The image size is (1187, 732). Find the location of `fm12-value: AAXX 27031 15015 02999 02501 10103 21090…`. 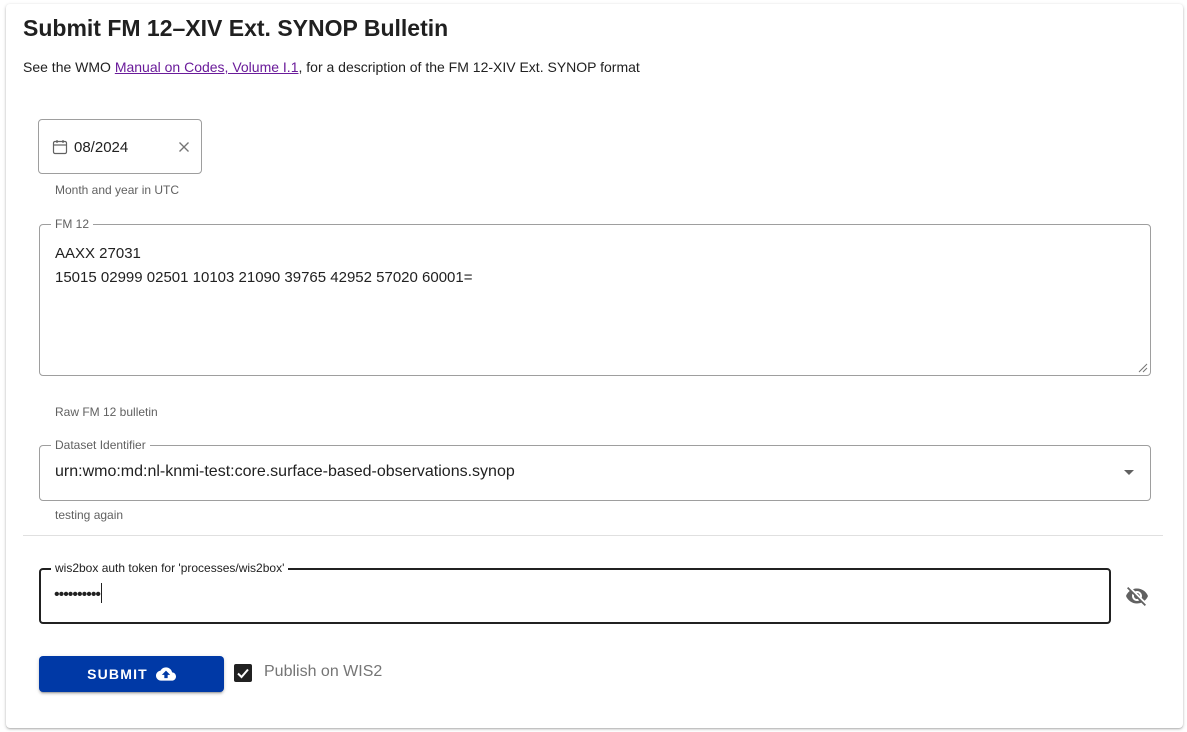

fm12-value: AAXX 27031 15015 02999 02501 10103 21090… is located at coordinates (264, 265).